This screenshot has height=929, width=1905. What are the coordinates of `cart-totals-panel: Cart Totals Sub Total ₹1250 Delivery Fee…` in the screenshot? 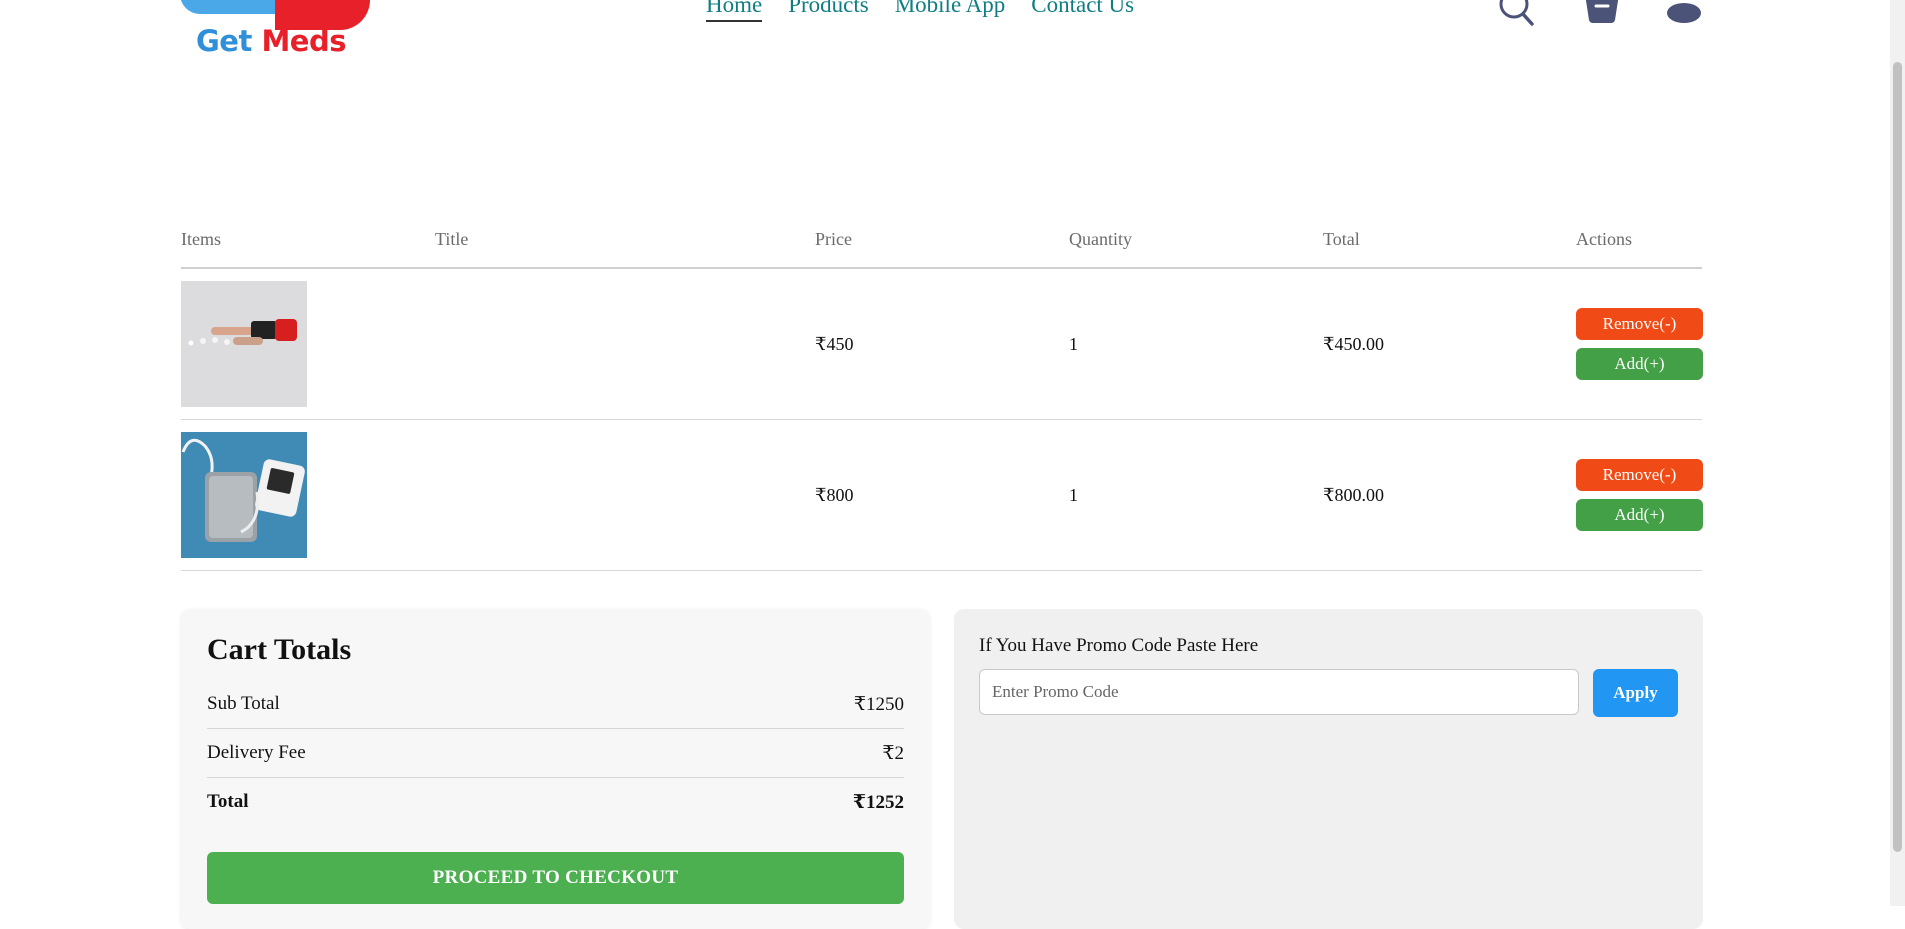 It's located at (555, 769).